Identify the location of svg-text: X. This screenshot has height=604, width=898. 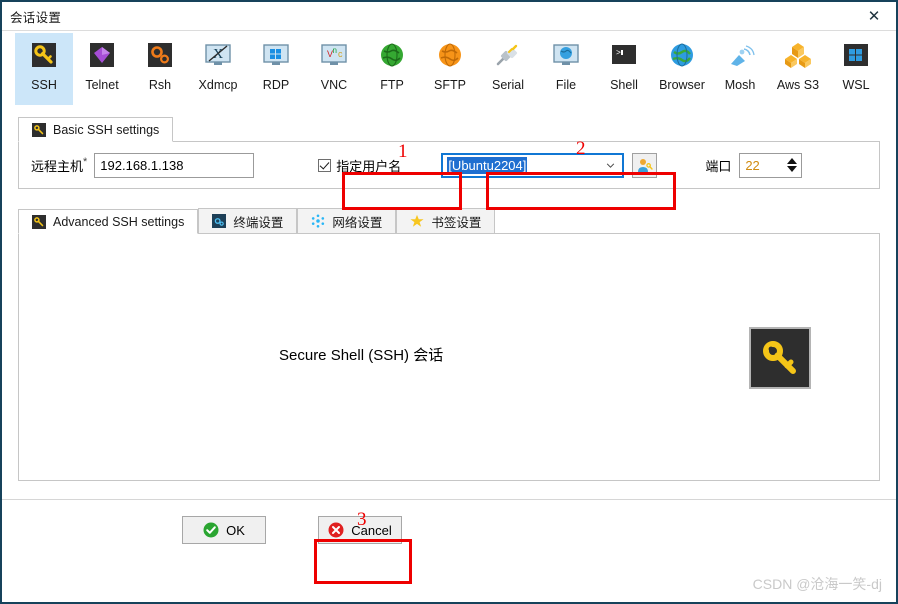
(218, 54).